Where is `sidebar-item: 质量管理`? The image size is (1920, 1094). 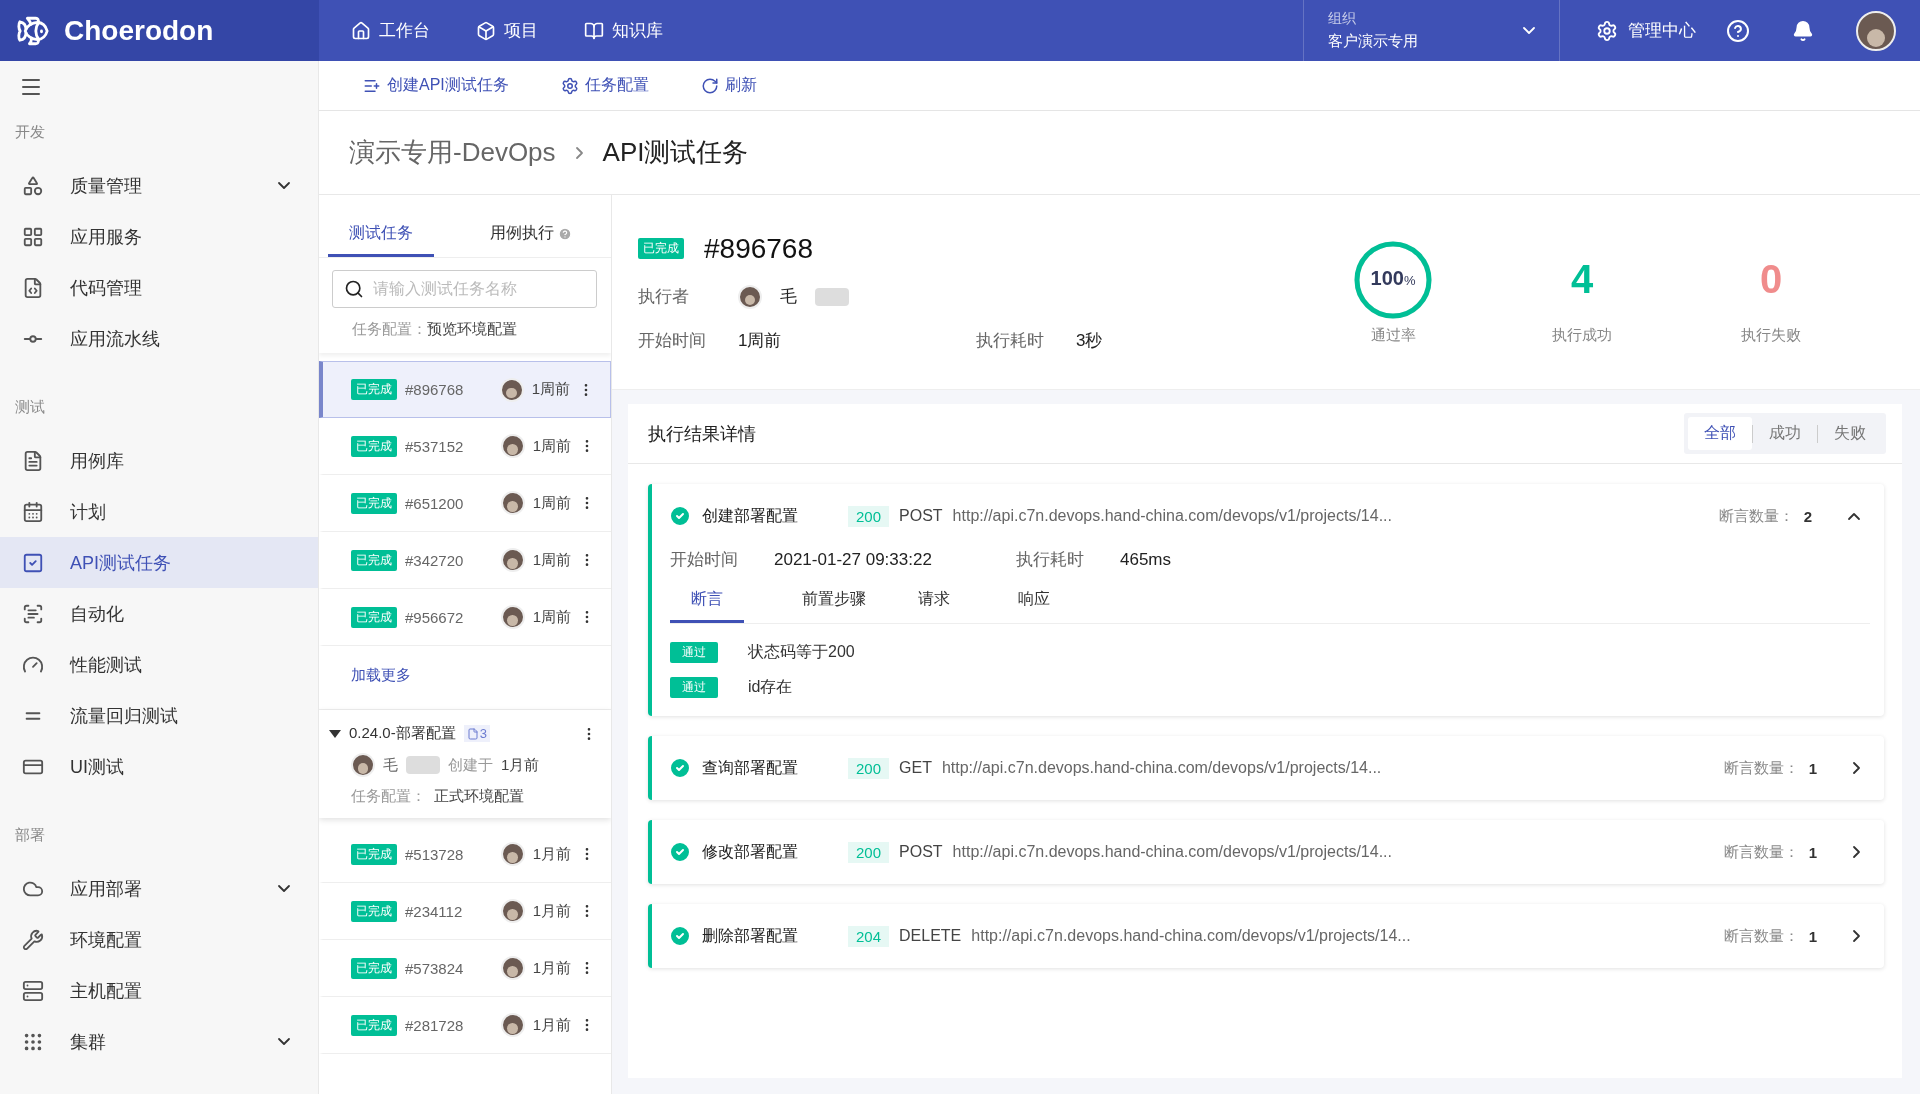 sidebar-item: 质量管理 is located at coordinates (159, 185).